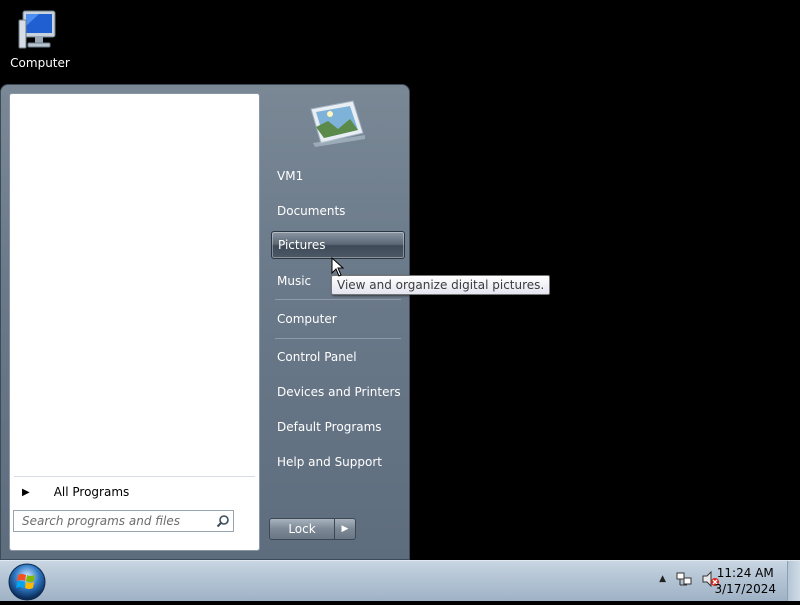 The image size is (800, 605). Describe the element at coordinates (338, 245) in the screenshot. I see `start-item-pictures: Pictures` at that location.